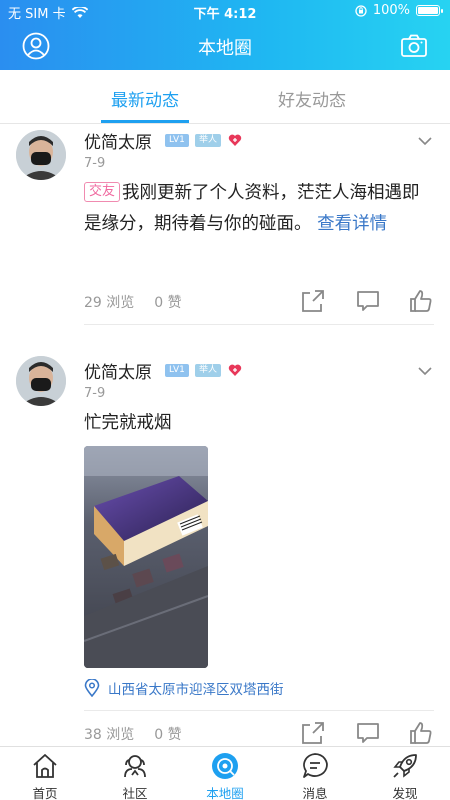 Image resolution: width=450 pixels, height=800 pixels. I want to click on app-header: 无 SIM 卡 下午 4:12 100% 本地圈, so click(225, 35).